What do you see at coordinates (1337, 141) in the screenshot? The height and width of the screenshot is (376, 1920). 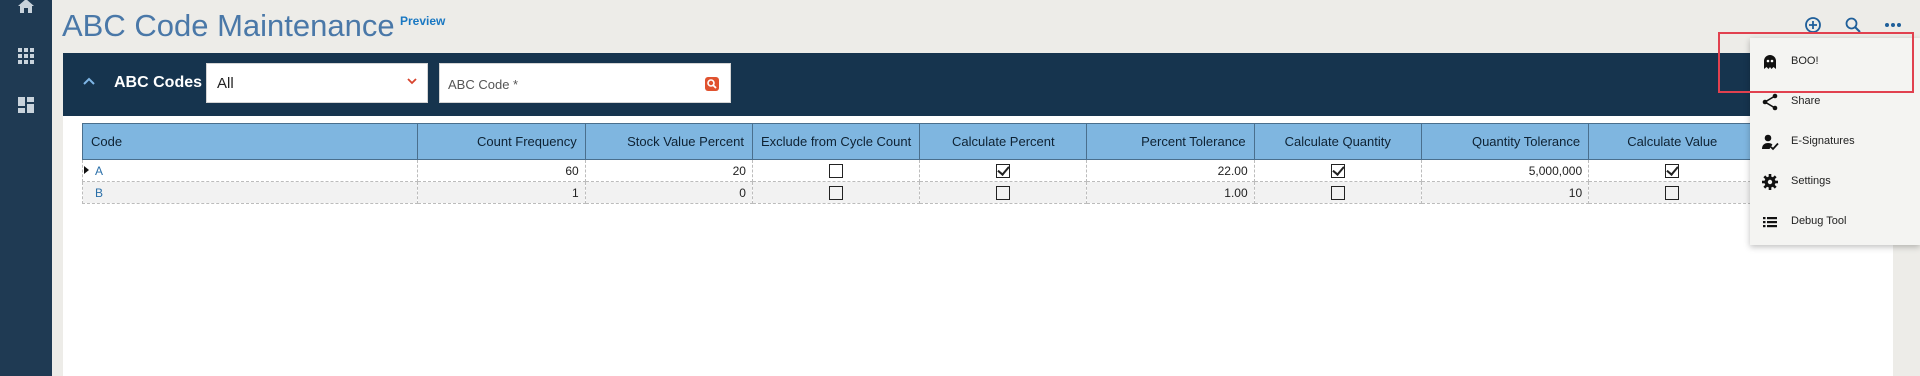 I see `column-header-calculate-quantity: Calculate Quantity` at bounding box center [1337, 141].